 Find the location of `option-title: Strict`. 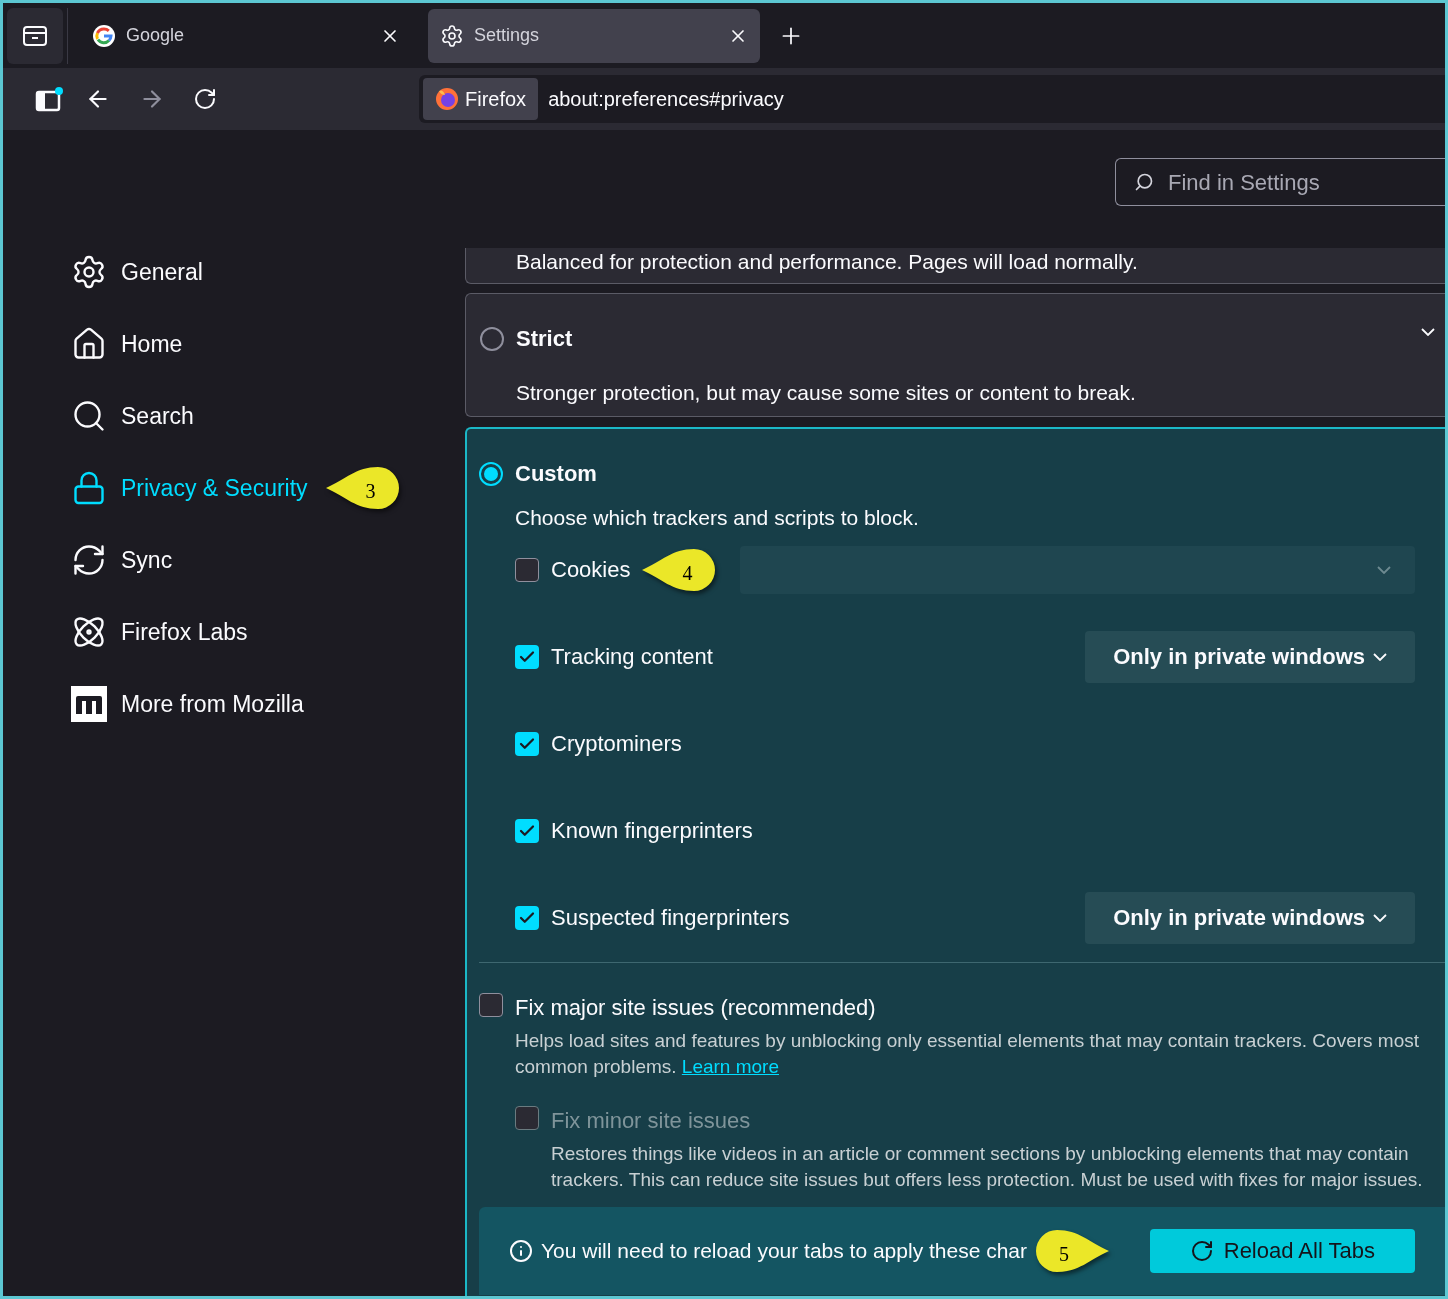

option-title: Strict is located at coordinates (545, 339).